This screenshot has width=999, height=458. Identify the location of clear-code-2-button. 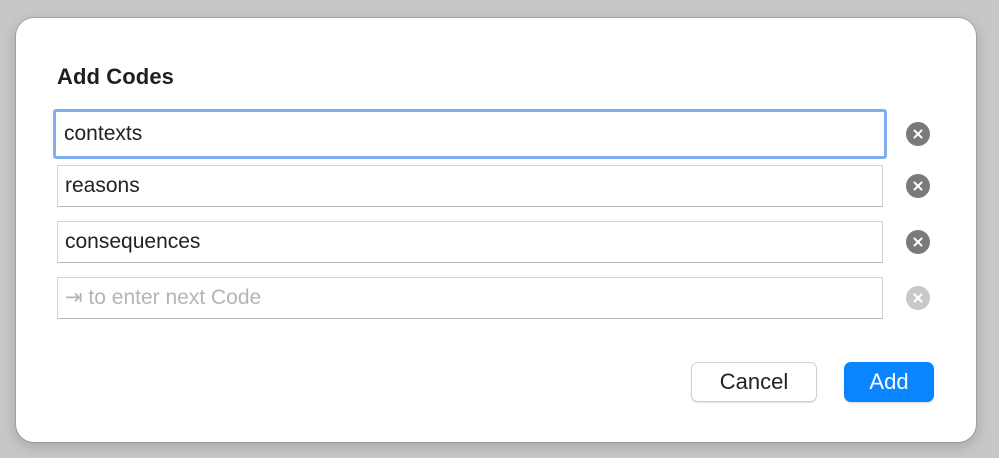
(918, 186).